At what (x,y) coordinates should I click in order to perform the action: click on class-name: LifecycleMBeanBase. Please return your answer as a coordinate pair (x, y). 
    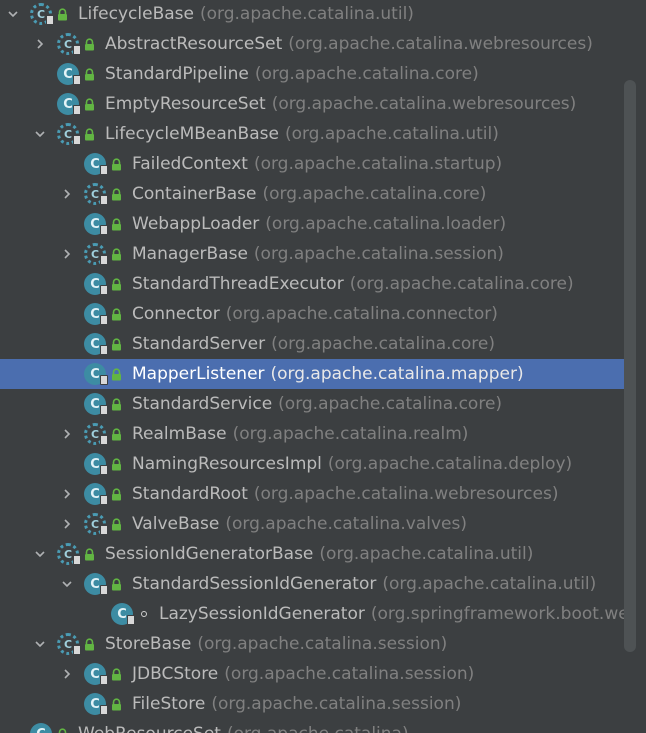
    Looking at the image, I should click on (192, 134).